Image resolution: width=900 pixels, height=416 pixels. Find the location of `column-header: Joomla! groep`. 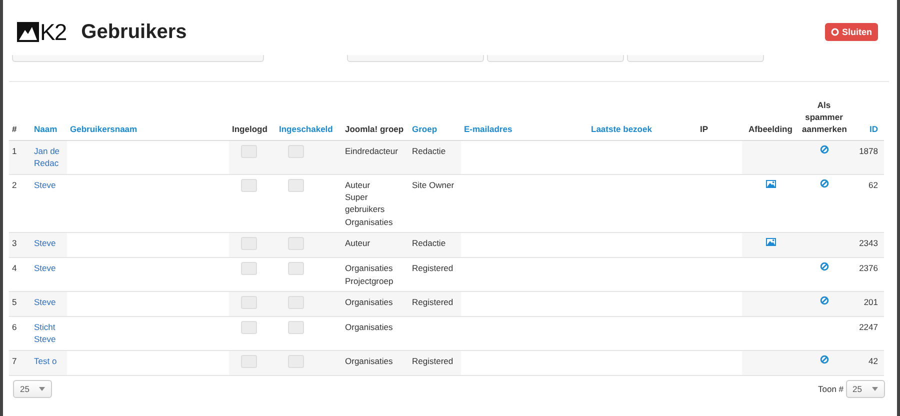

column-header: Joomla! groep is located at coordinates (374, 129).